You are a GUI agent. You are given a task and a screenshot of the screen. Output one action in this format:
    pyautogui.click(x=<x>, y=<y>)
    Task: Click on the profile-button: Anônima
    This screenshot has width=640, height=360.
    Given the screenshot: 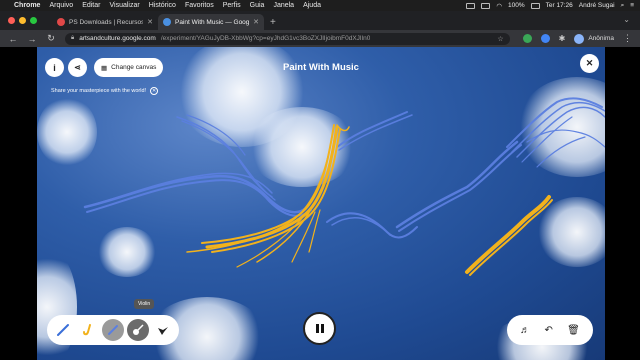 What is the action you would take?
    pyautogui.click(x=594, y=38)
    